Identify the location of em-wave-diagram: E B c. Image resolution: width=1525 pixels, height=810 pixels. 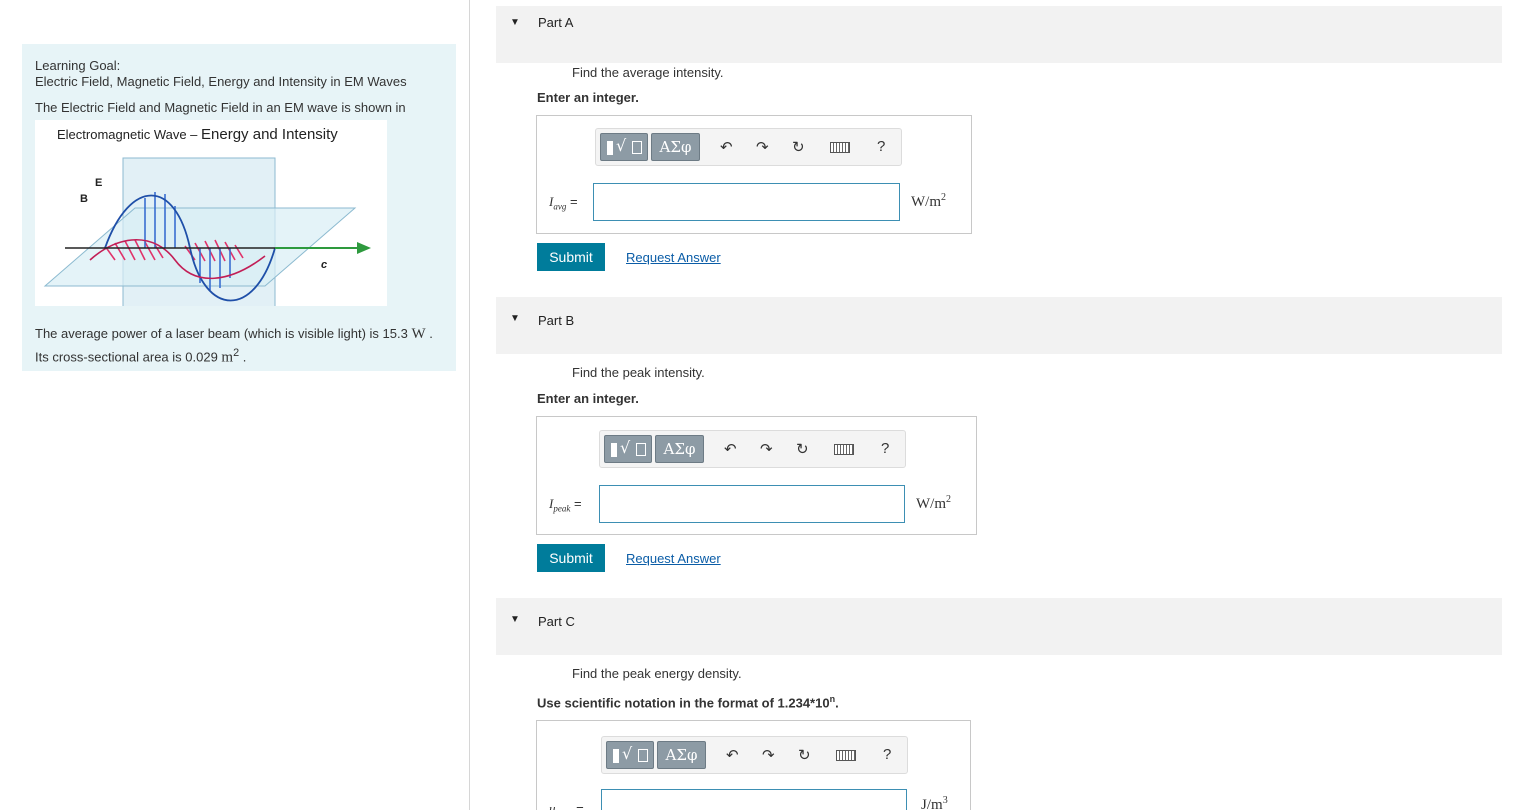
(207, 231).